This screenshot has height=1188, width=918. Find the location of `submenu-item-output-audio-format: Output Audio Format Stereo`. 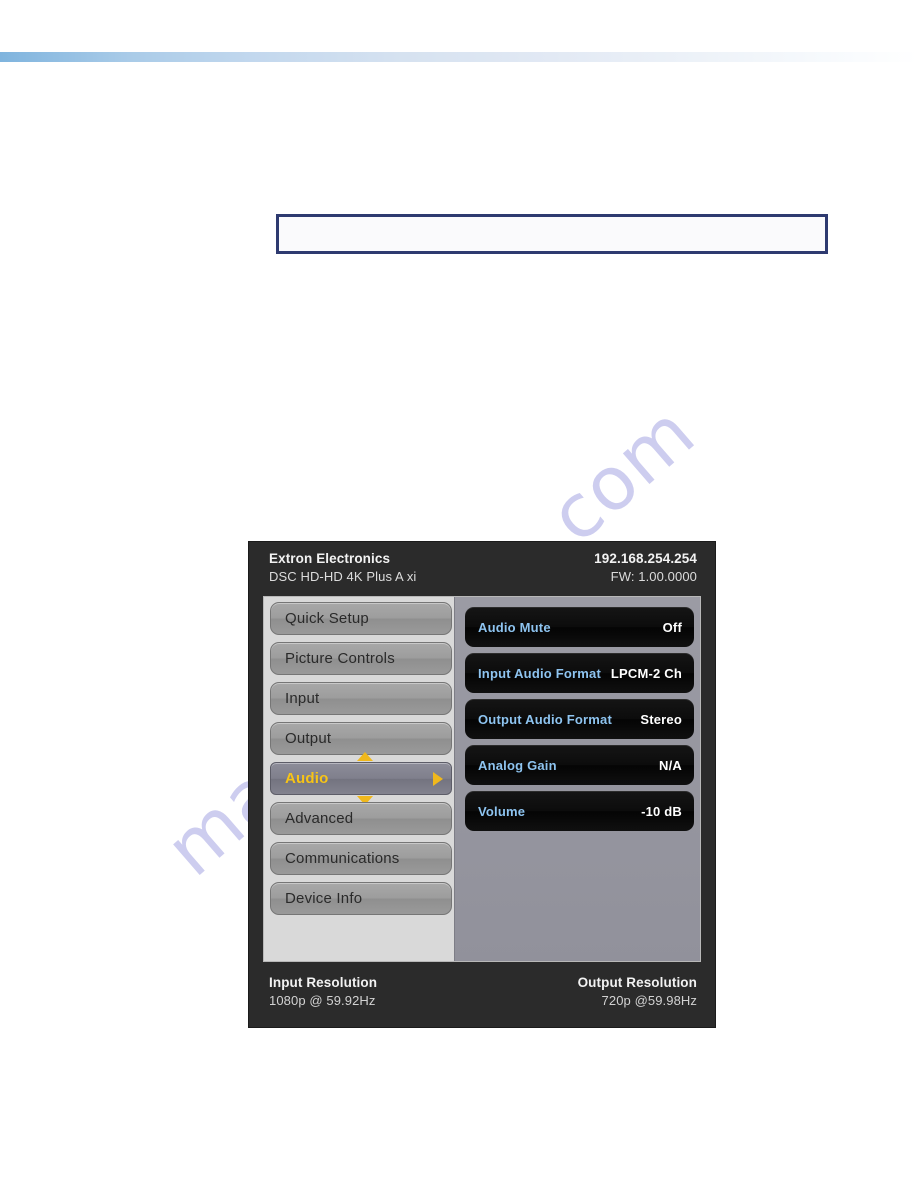

submenu-item-output-audio-format: Output Audio Format Stereo is located at coordinates (579, 719).